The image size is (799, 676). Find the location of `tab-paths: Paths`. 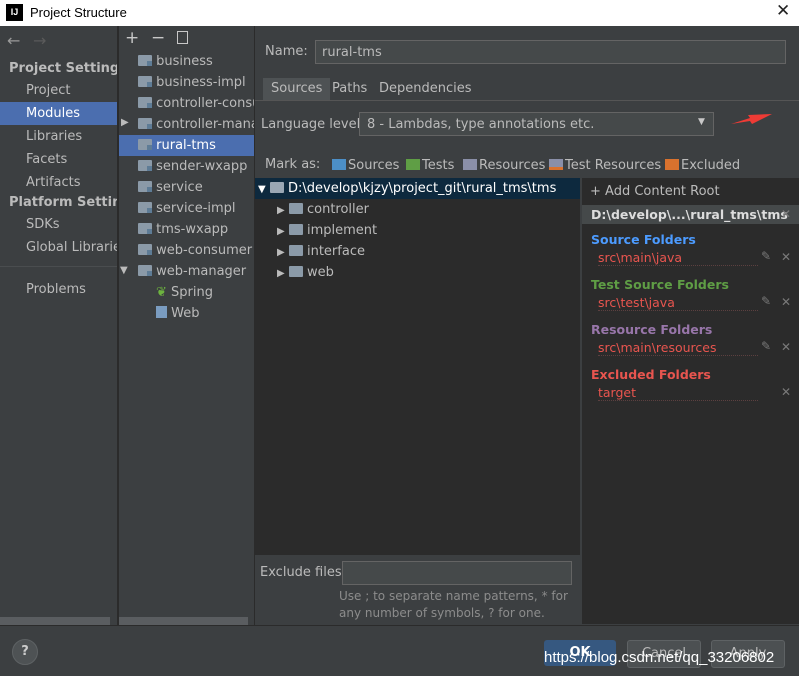

tab-paths: Paths is located at coordinates (349, 89).